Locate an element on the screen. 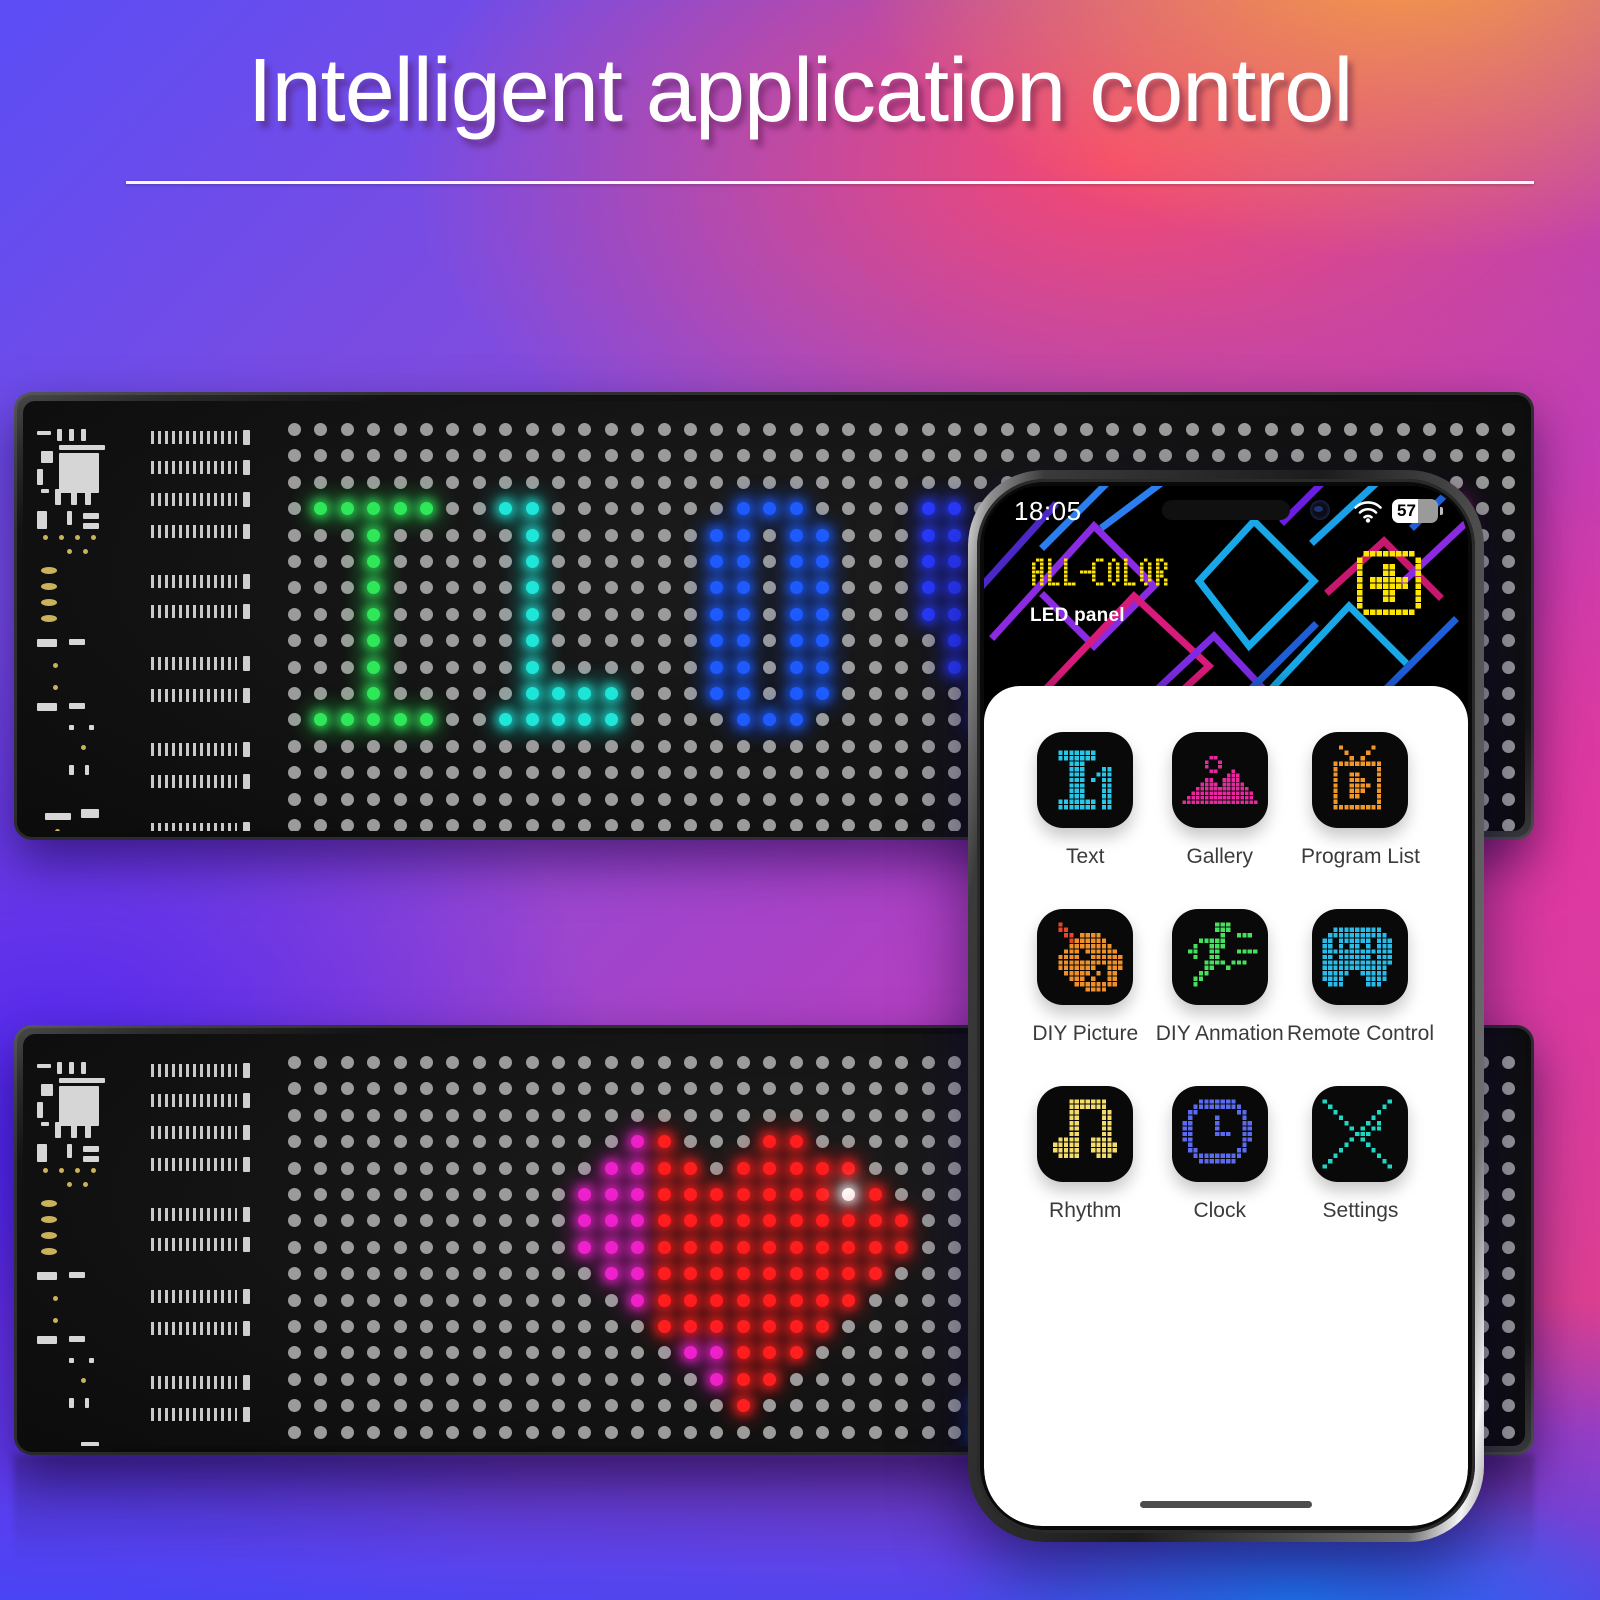 This screenshot has width=1600, height=1600. app-item-label: Gallery is located at coordinates (1219, 856).